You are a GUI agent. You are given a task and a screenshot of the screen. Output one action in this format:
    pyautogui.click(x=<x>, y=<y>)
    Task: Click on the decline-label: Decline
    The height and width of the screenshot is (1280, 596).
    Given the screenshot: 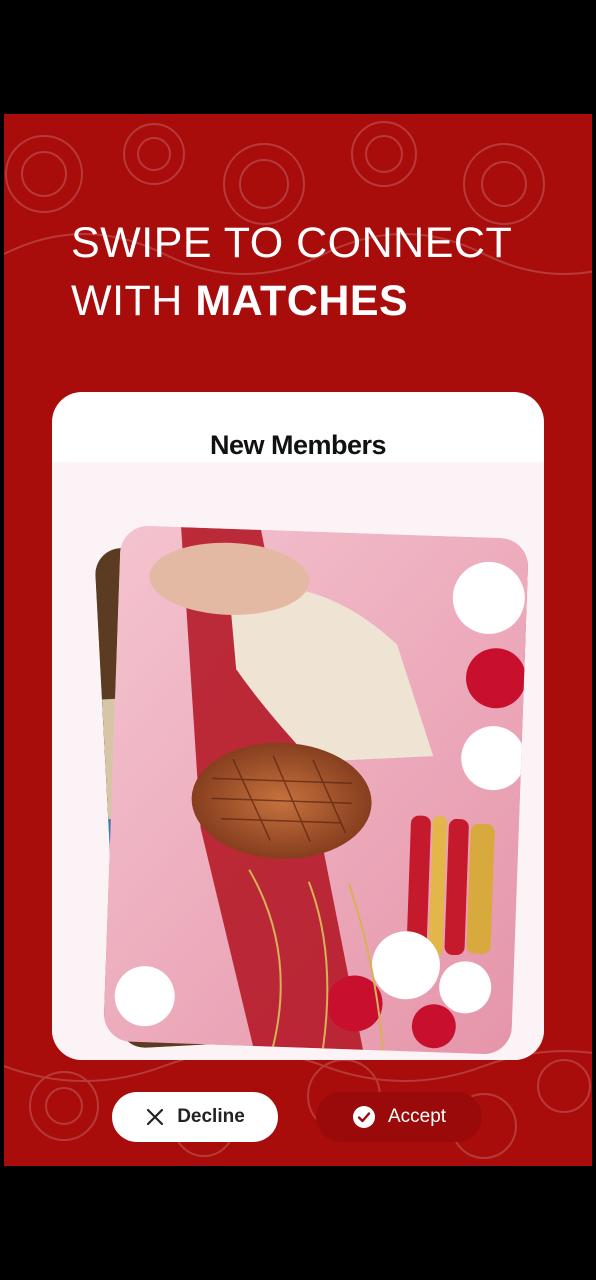 What is the action you would take?
    pyautogui.click(x=211, y=1116)
    